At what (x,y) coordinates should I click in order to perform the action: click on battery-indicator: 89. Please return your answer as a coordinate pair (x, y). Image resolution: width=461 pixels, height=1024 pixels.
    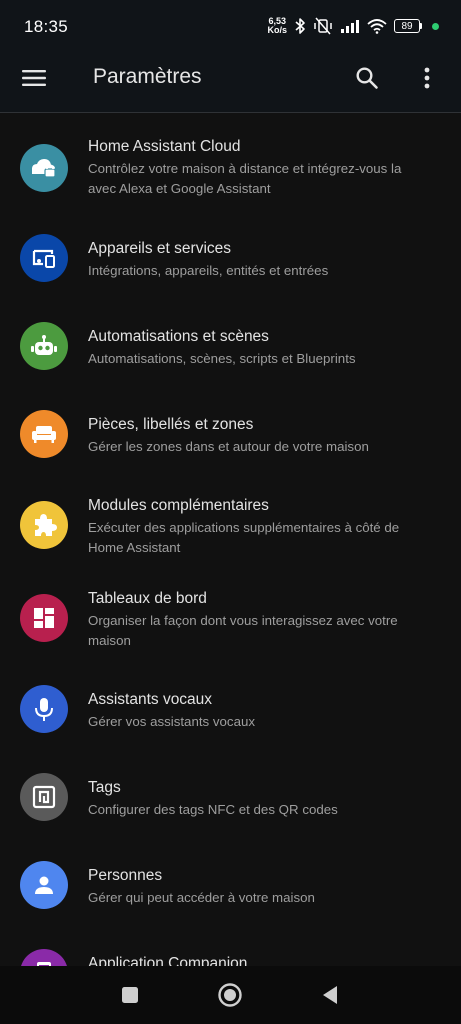
    Looking at the image, I should click on (408, 26).